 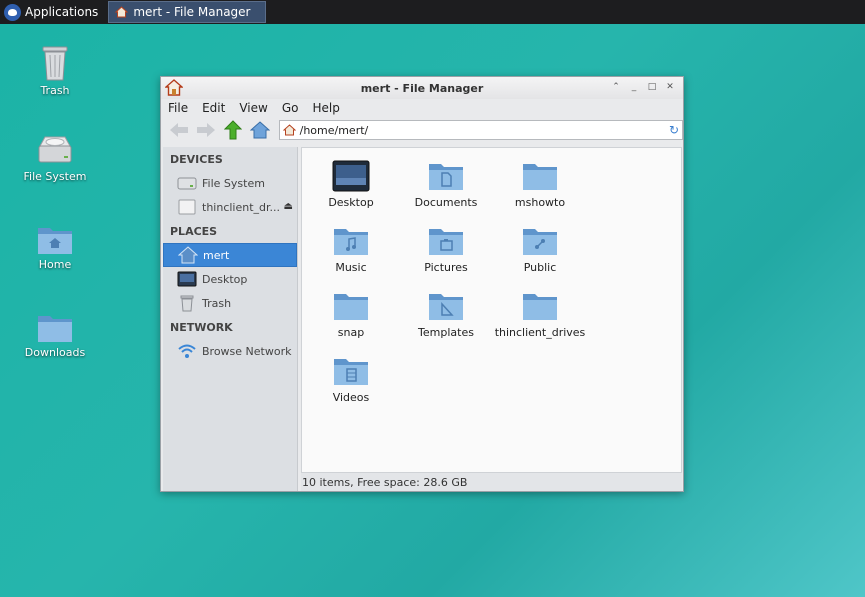 I want to click on sidebar-item-browse-network: Browse Network, so click(x=230, y=351).